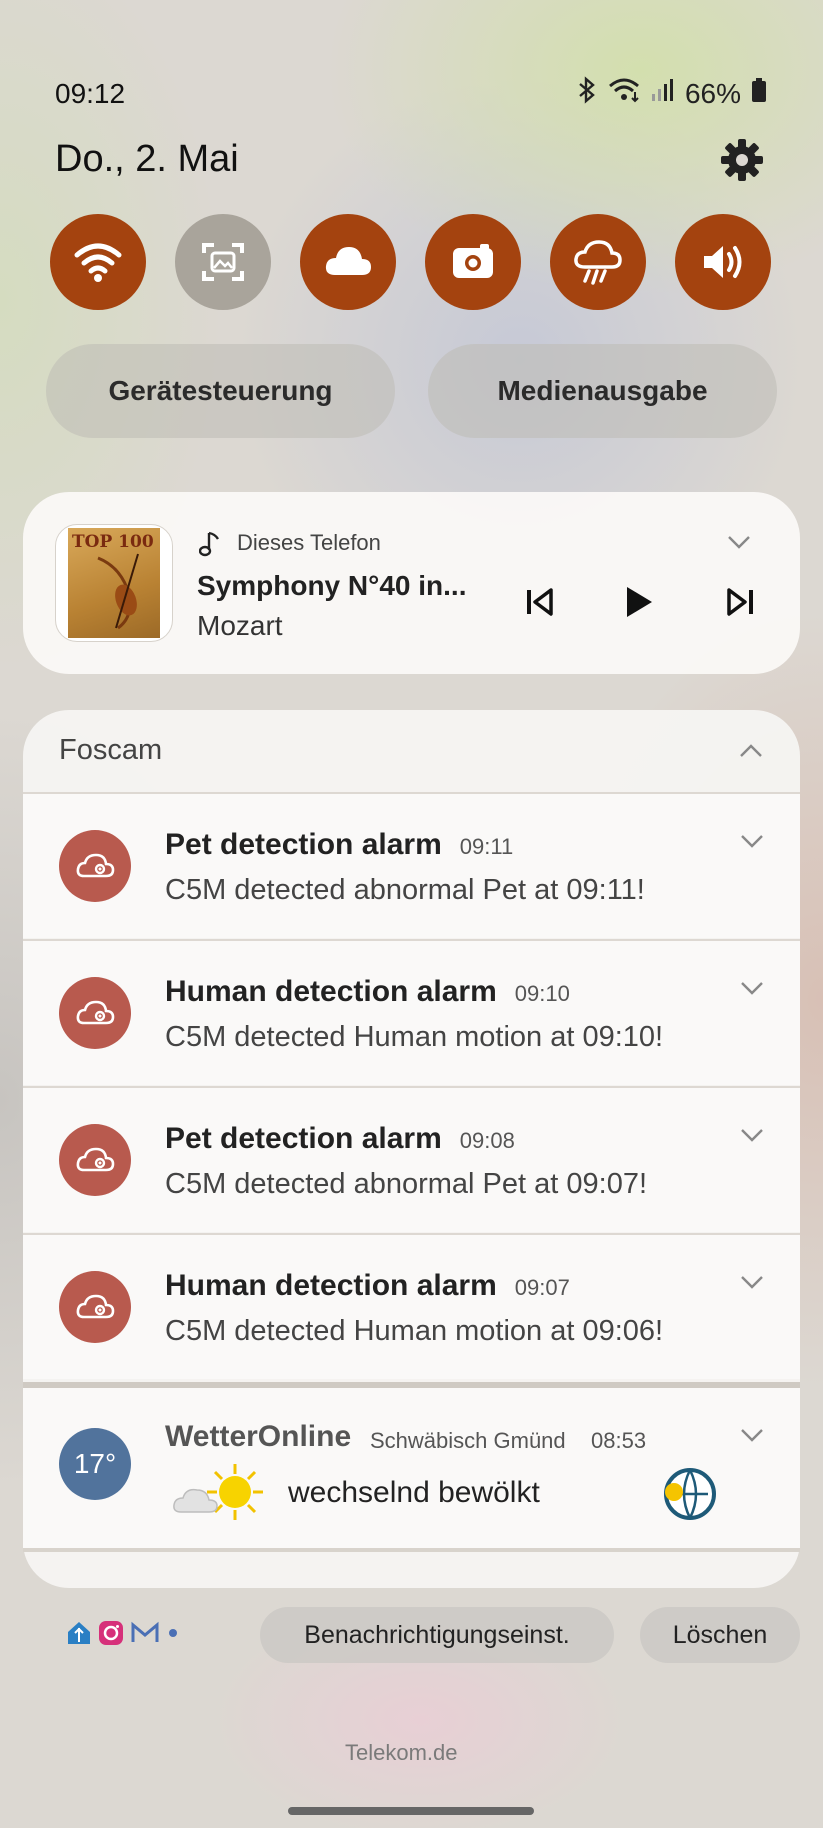  I want to click on rain-cloud-icon, so click(598, 262).